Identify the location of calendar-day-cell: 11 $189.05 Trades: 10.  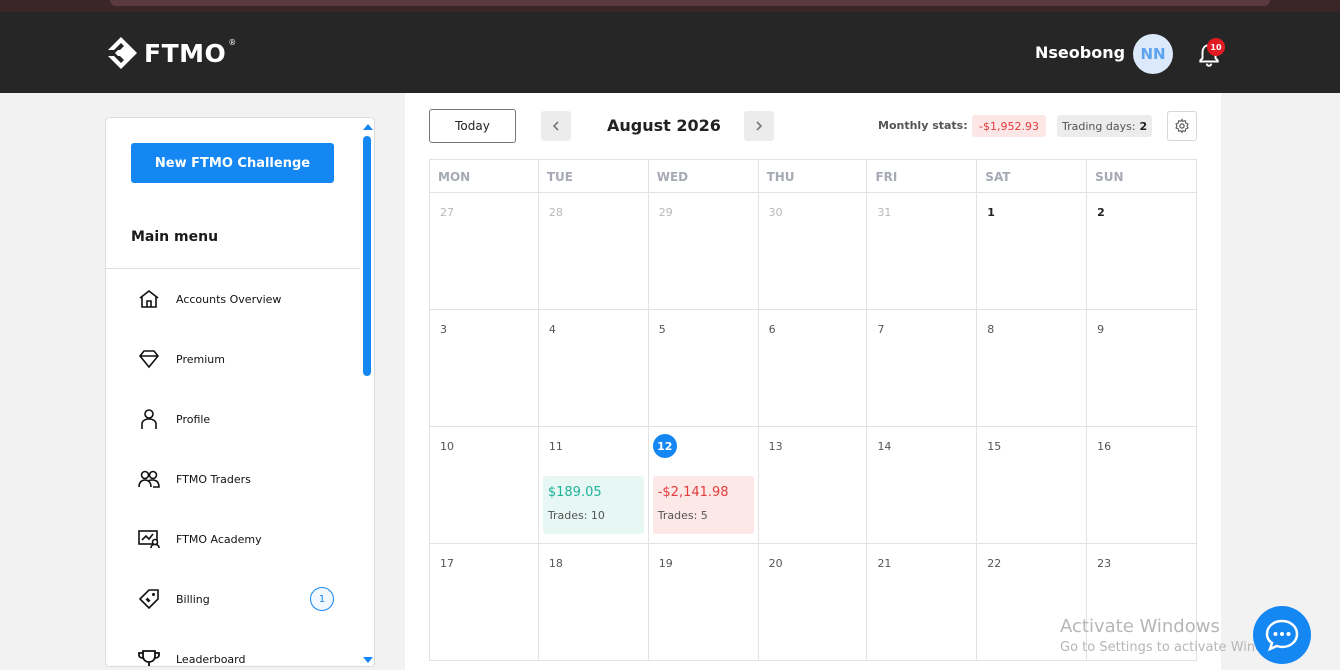
(593, 485).